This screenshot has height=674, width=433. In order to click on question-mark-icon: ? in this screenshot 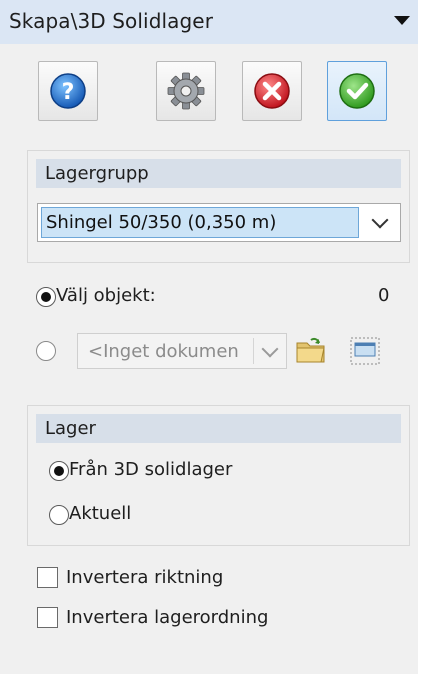, I will do `click(68, 91)`.